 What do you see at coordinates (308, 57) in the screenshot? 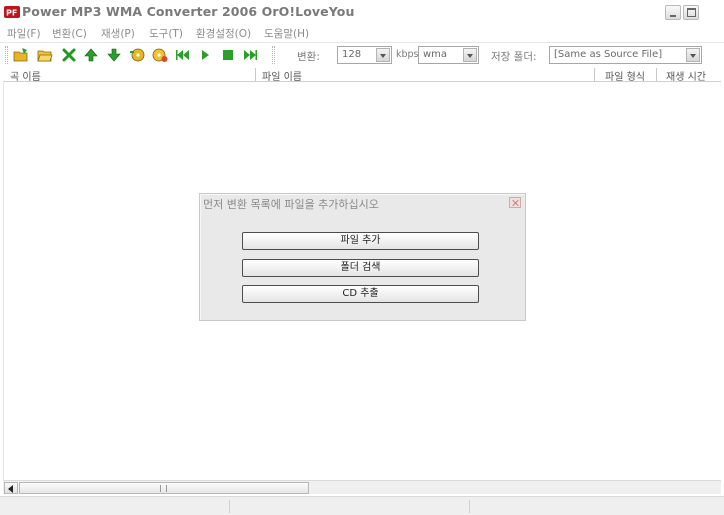
I see `bitrate-label: 변환:` at bounding box center [308, 57].